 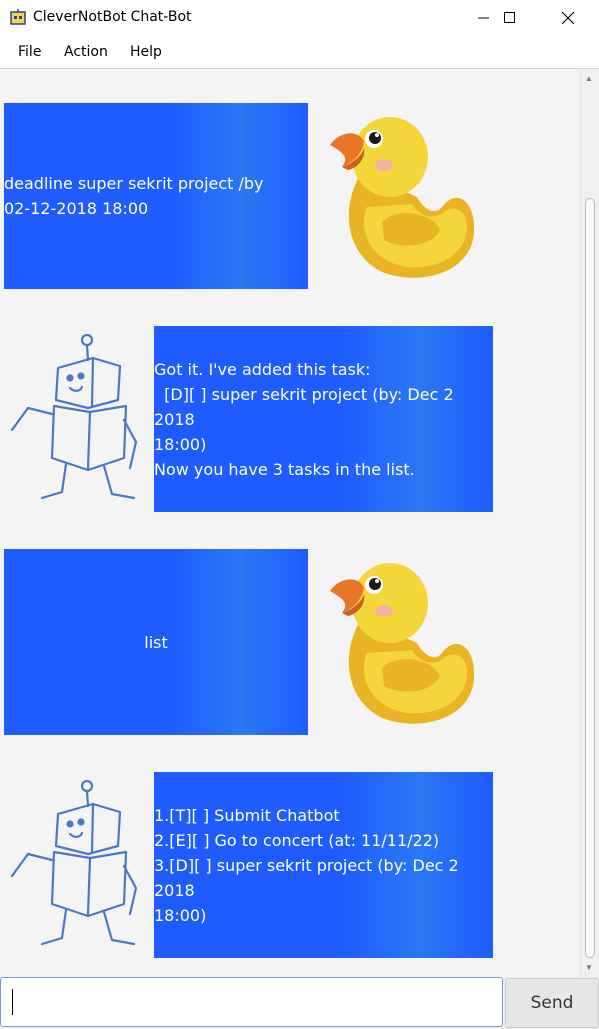 I want to click on scrollbar-thumb, so click(x=590, y=578).